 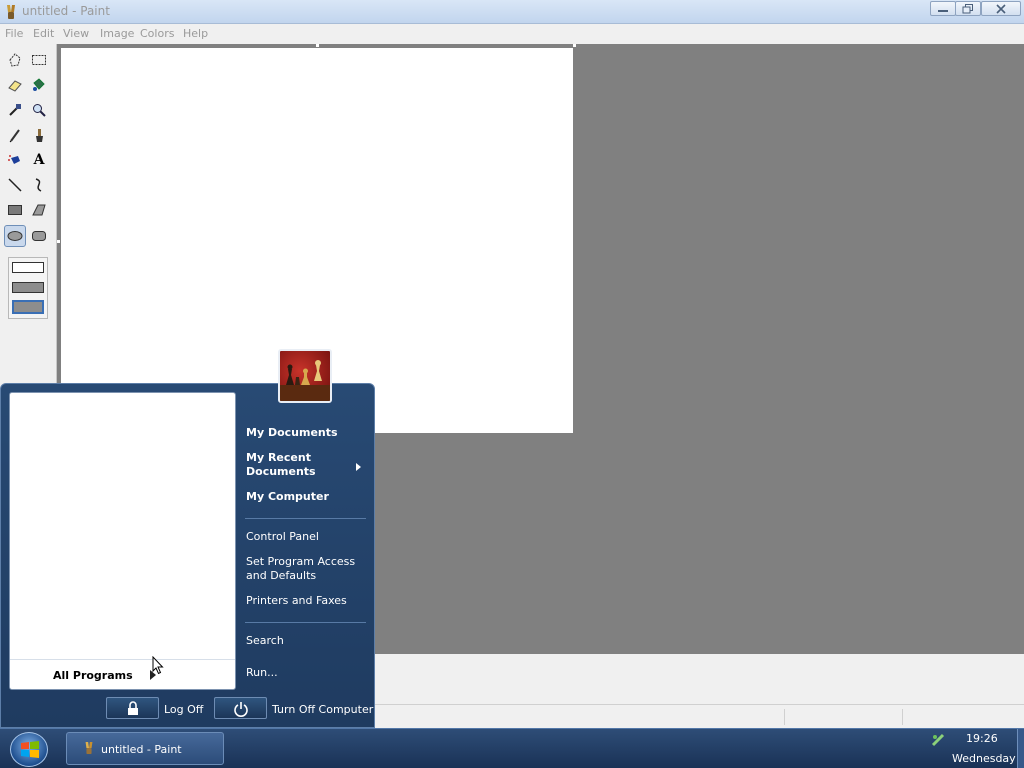 I want to click on fill-style-options, so click(x=28, y=288).